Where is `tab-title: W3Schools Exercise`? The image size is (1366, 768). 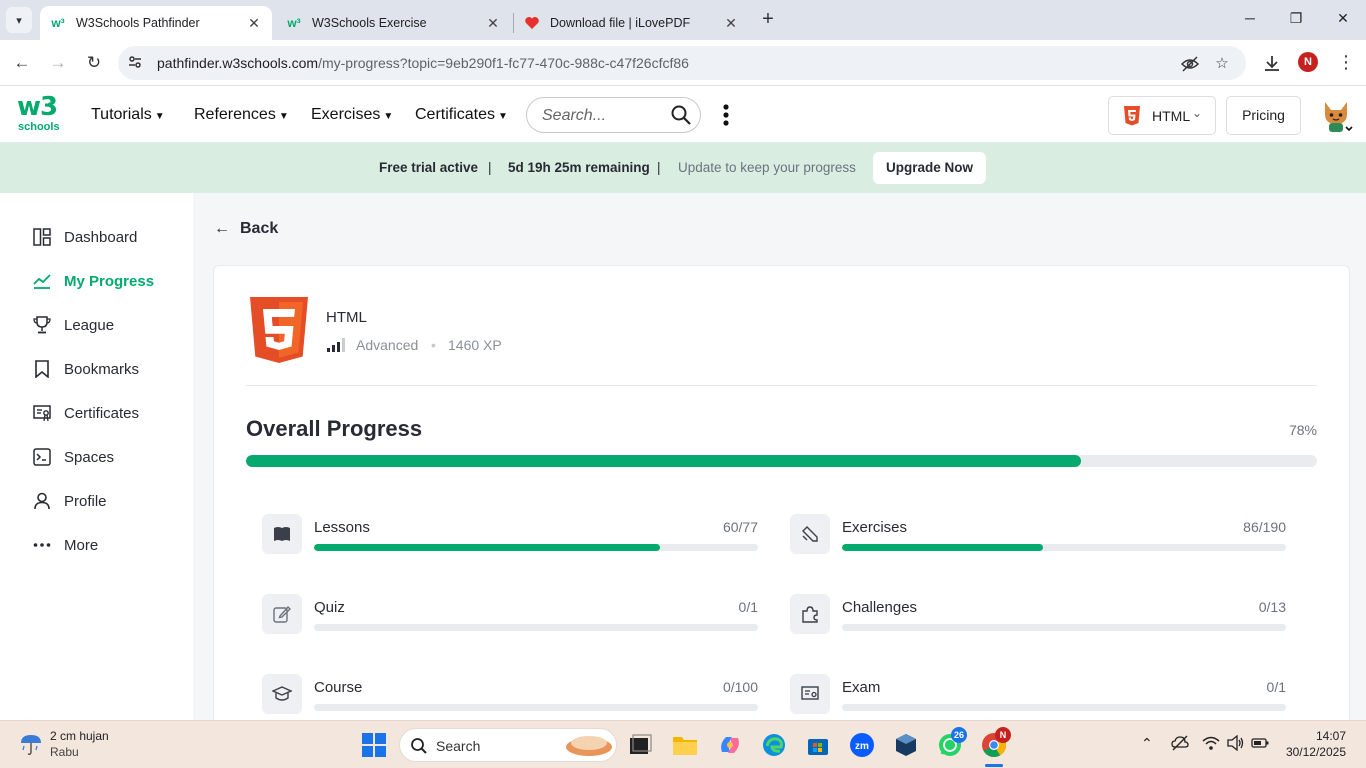 tab-title: W3Schools Exercise is located at coordinates (369, 23).